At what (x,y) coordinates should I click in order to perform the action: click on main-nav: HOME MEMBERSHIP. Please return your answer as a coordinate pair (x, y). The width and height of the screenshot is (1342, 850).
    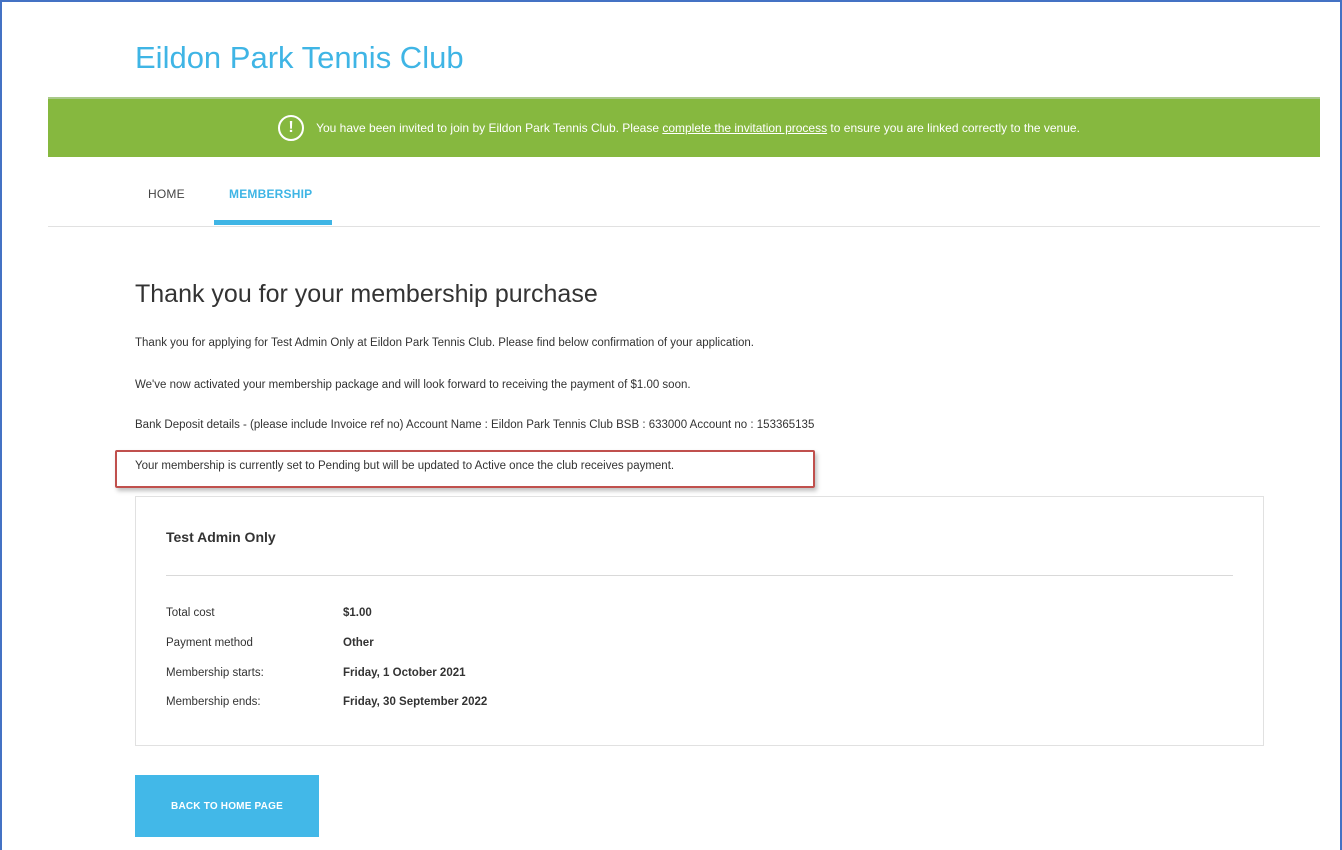
    Looking at the image, I should click on (684, 192).